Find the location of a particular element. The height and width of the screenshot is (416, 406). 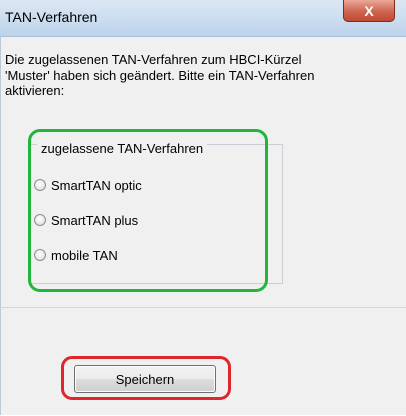

save-button-label: Speichern is located at coordinates (145, 379).